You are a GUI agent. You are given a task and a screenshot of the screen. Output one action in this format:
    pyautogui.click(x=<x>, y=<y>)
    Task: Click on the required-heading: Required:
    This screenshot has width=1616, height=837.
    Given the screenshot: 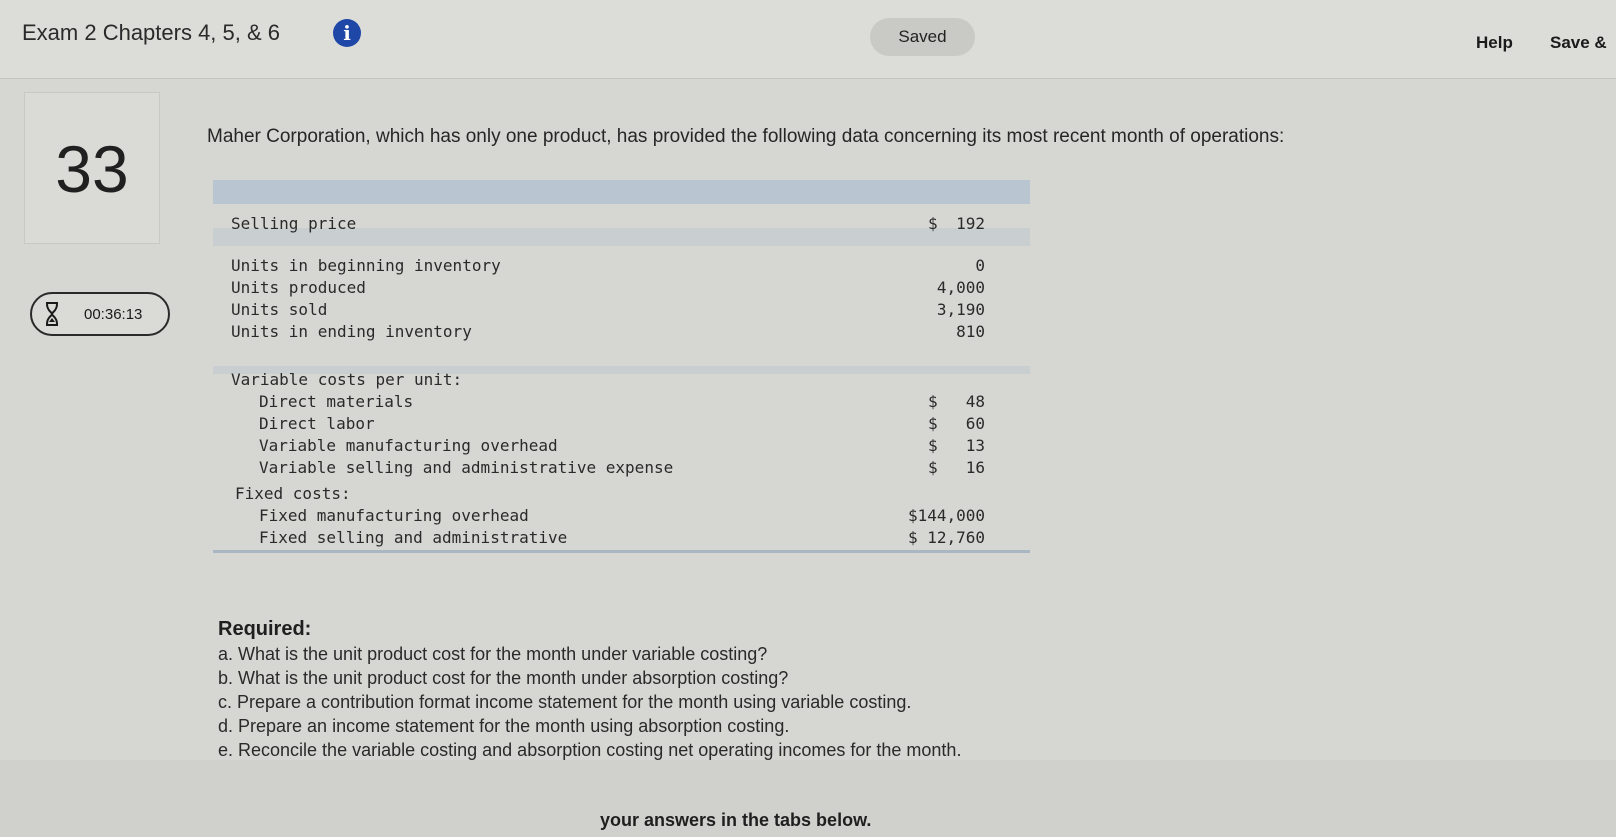 What is the action you would take?
    pyautogui.click(x=265, y=629)
    